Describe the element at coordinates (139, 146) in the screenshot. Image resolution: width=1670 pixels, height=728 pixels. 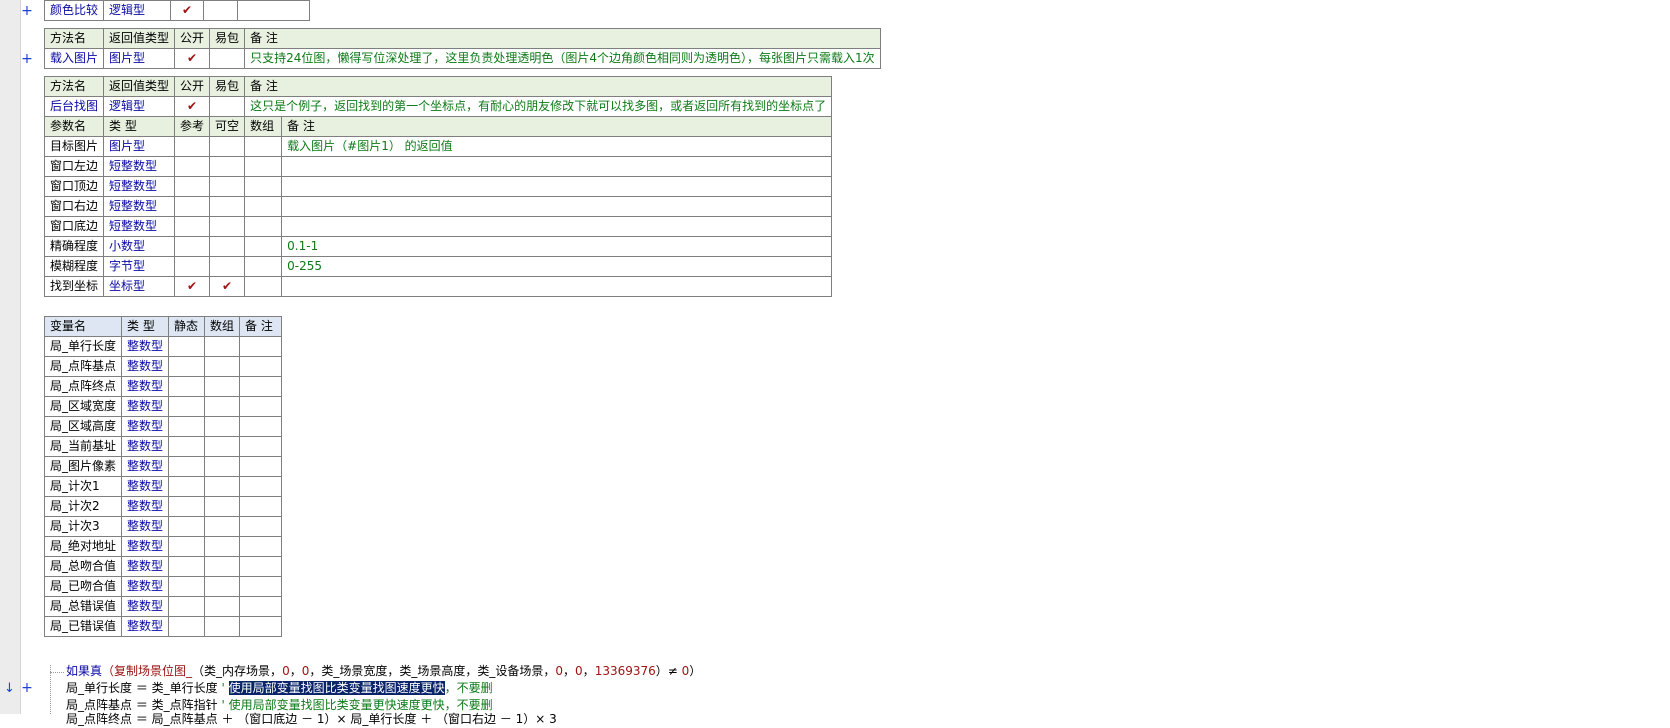
I see `param-type: 图片型` at that location.